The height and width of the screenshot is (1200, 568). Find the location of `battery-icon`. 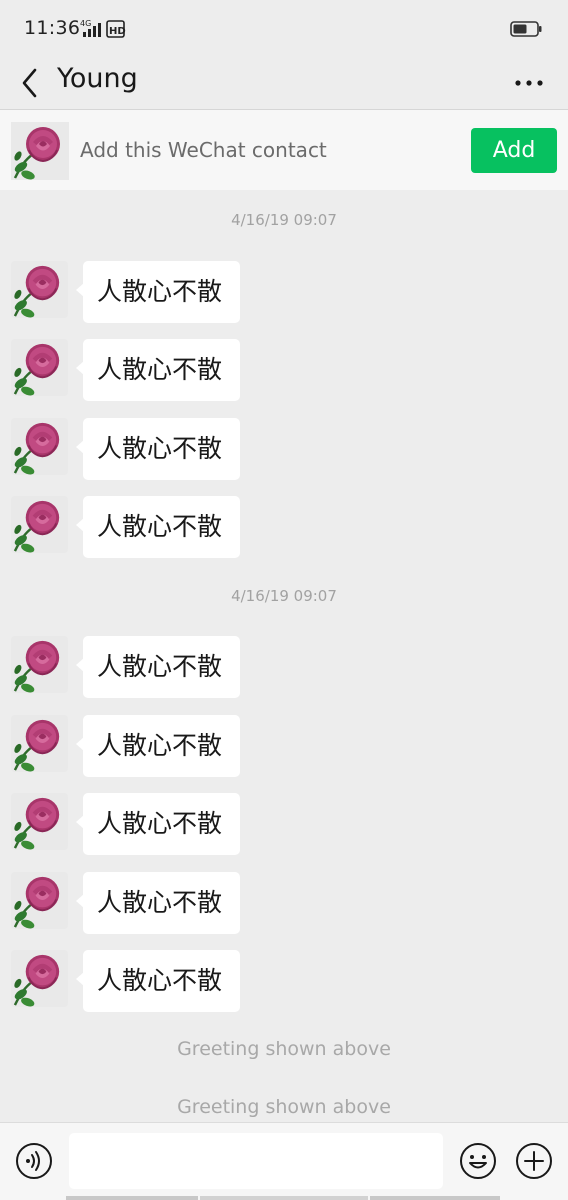

battery-icon is located at coordinates (526, 29).